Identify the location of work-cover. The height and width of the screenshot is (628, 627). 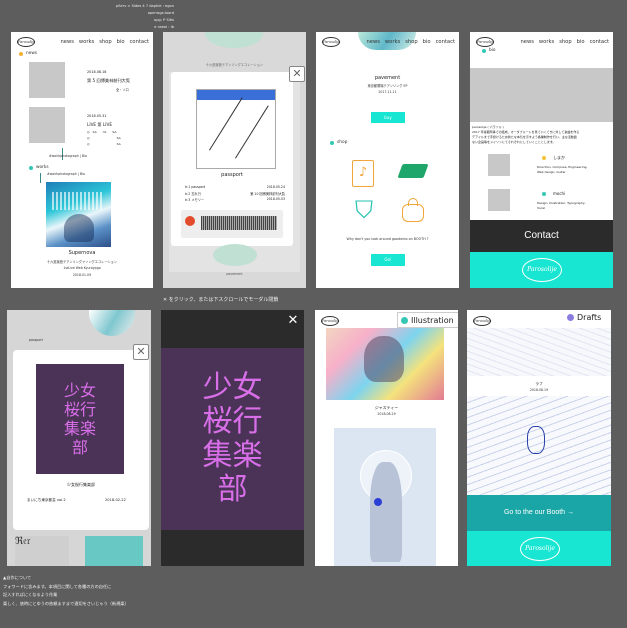
(78, 214).